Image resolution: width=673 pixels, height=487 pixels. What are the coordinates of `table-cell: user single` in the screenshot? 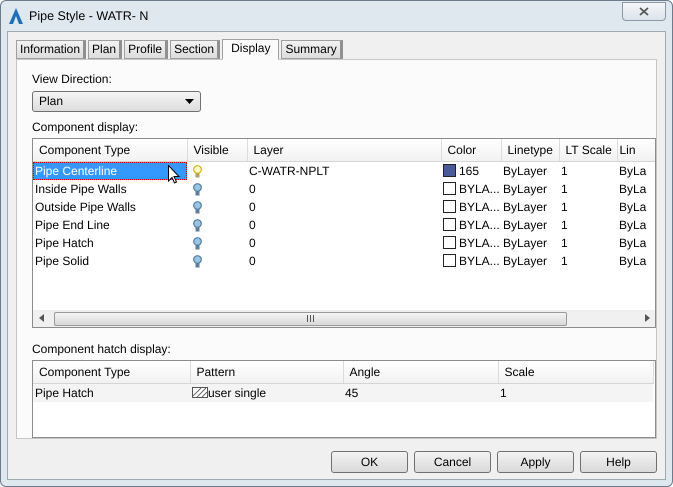 It's located at (237, 393).